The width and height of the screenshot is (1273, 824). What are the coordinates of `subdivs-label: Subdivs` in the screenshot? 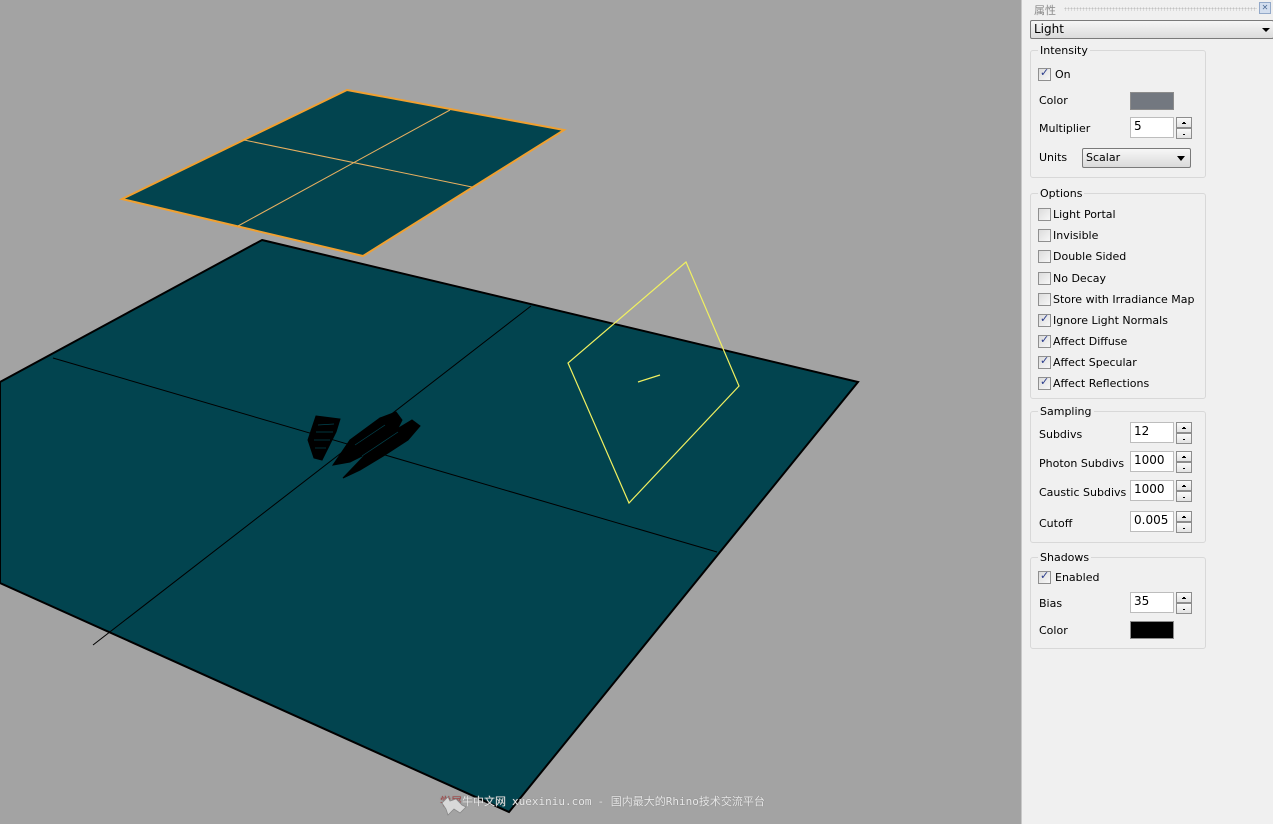 It's located at (1061, 434).